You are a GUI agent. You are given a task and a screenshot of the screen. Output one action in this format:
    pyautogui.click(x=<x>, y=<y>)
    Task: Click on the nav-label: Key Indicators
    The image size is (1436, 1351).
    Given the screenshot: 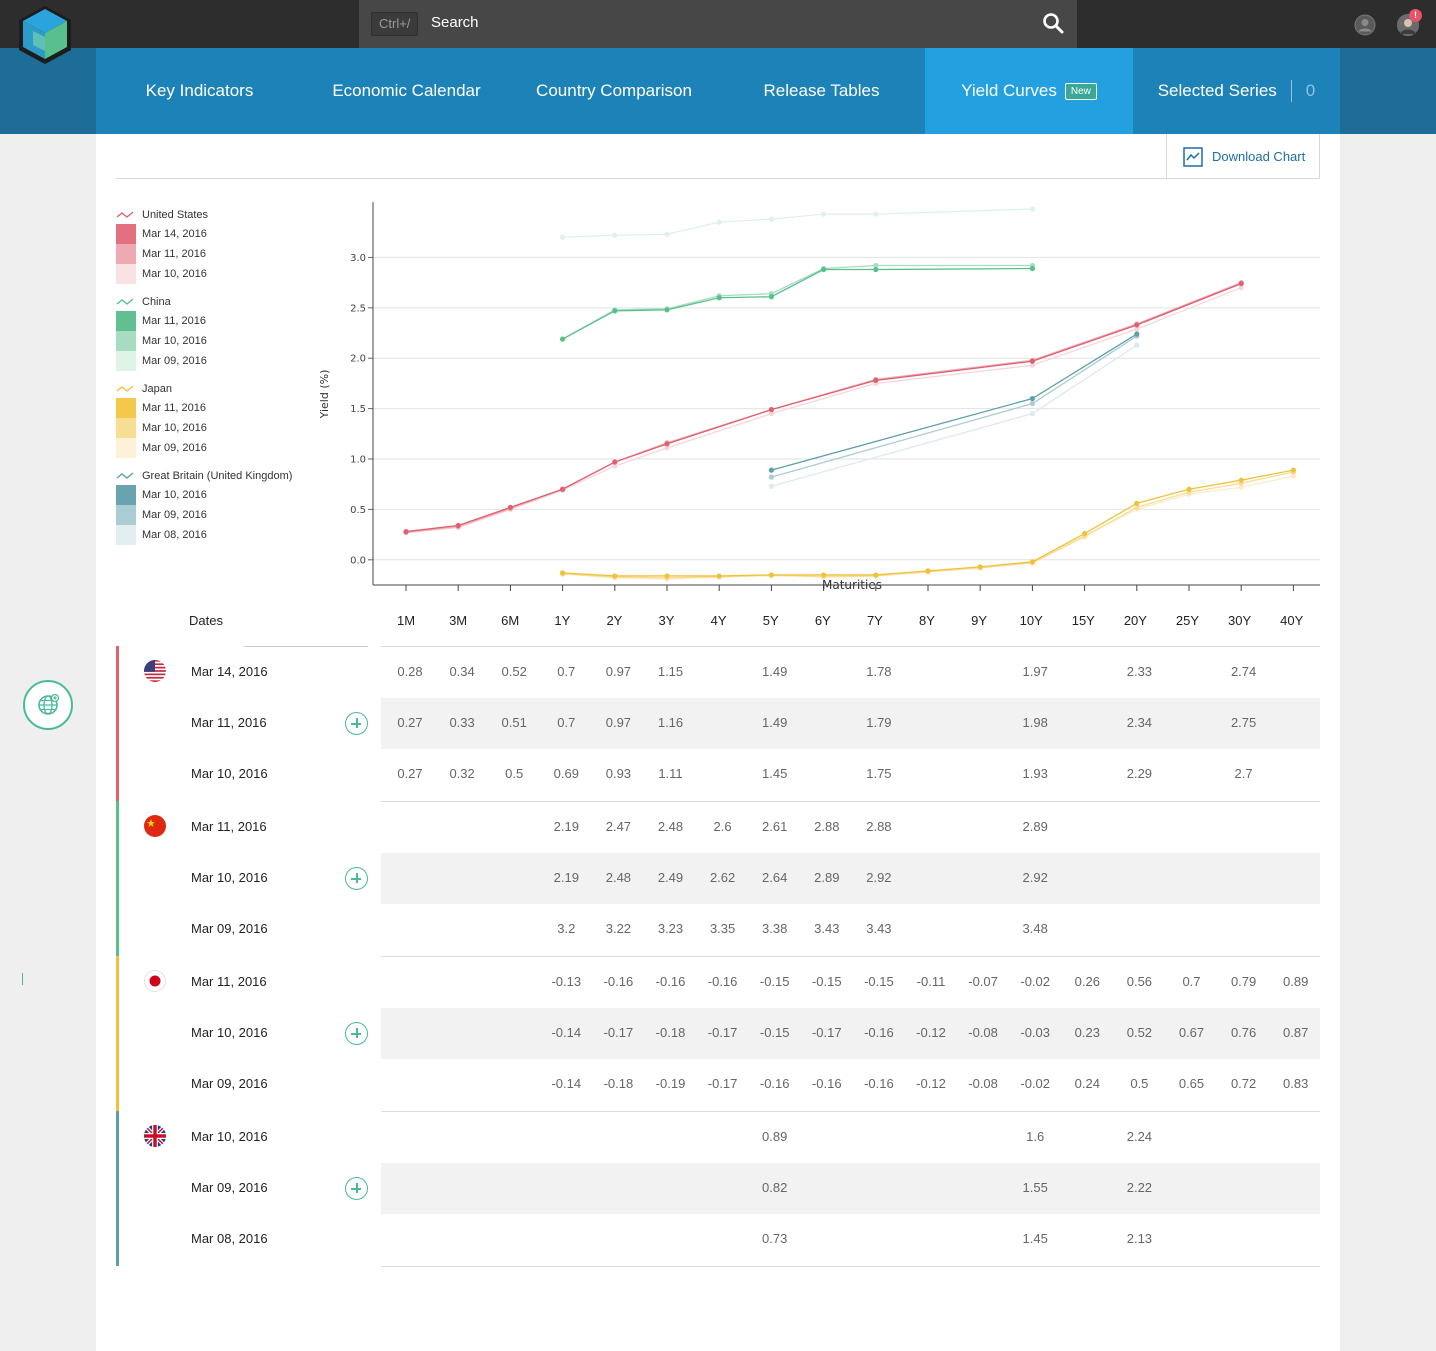 What is the action you would take?
    pyautogui.click(x=199, y=90)
    